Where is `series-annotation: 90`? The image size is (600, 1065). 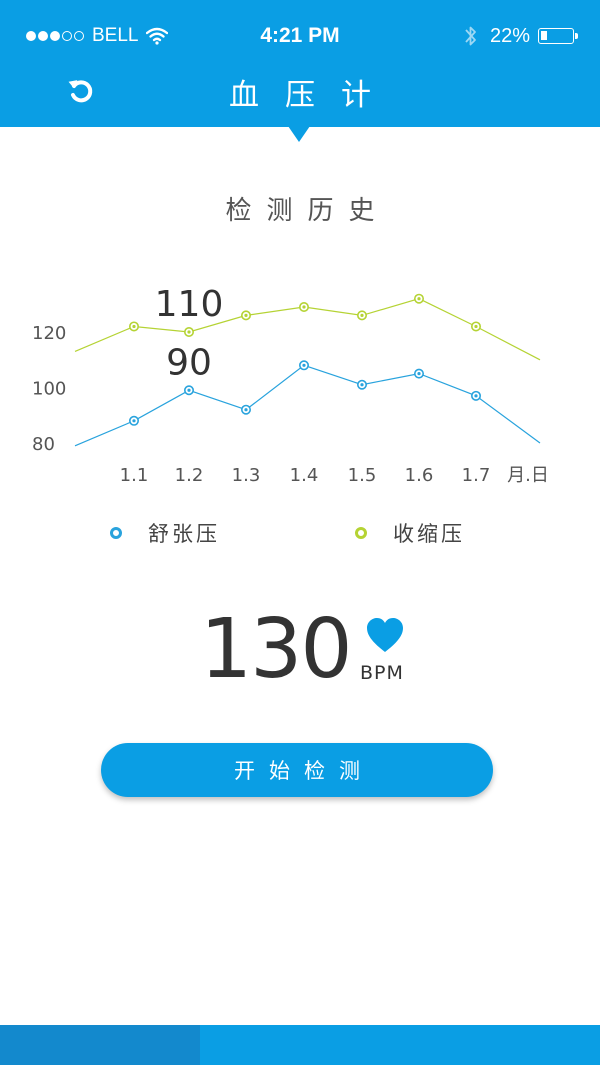
series-annotation: 90 is located at coordinates (189, 362).